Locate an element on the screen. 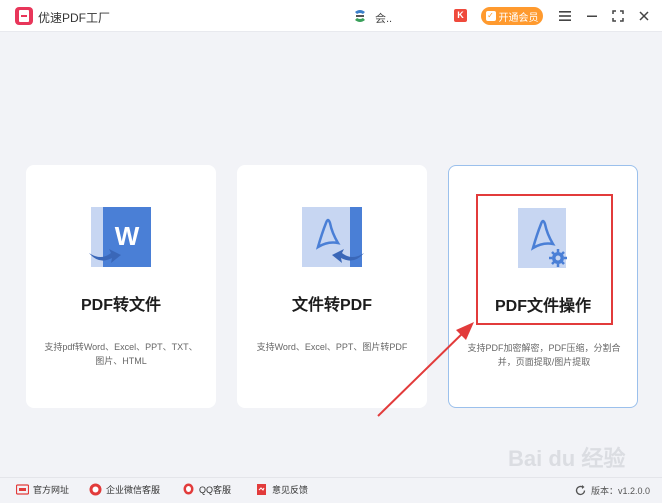  baidu-watermark: Bai du 经验 is located at coordinates (566, 458).